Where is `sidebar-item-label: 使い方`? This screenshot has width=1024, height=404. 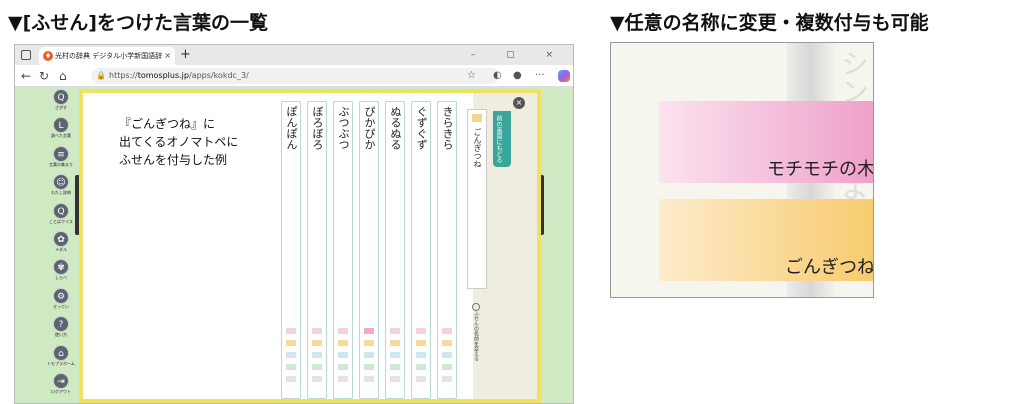
sidebar-item-label: 使い方 is located at coordinates (61, 335).